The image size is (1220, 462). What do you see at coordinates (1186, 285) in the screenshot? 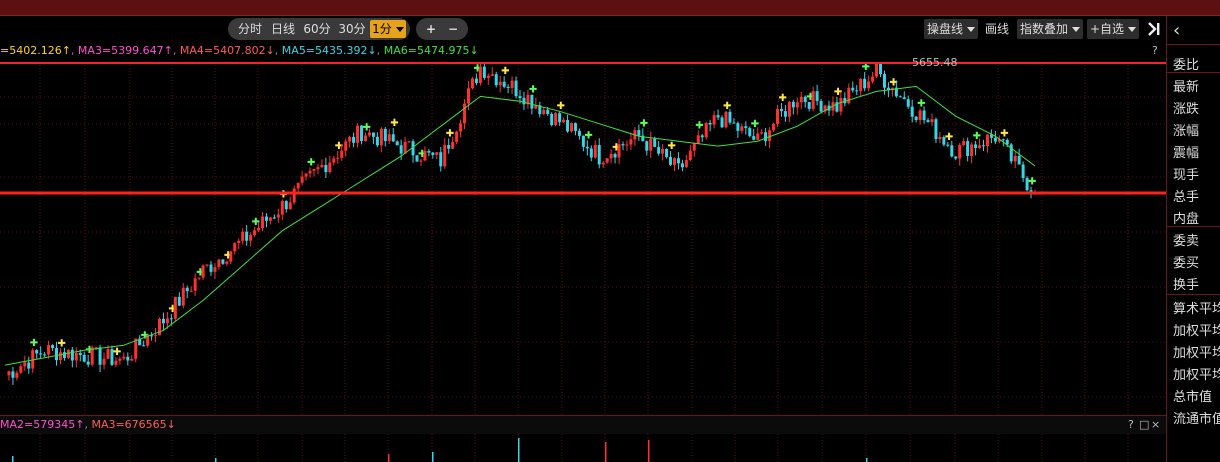
I see `row-turnover: 换手` at bounding box center [1186, 285].